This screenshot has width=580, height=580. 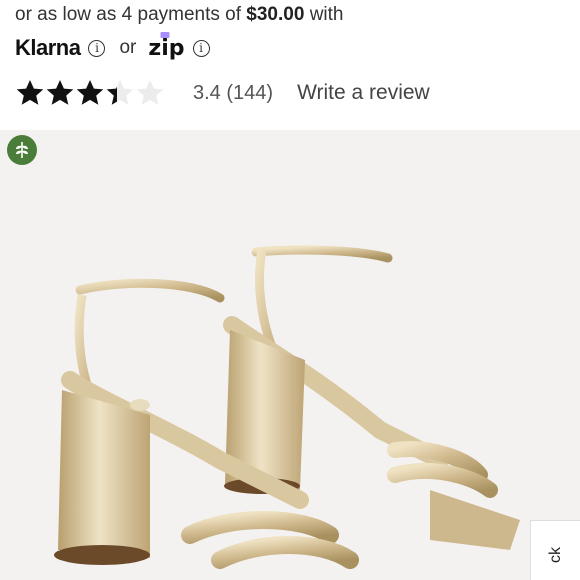 I want to click on side-feedback-tab: ck, so click(x=555, y=550).